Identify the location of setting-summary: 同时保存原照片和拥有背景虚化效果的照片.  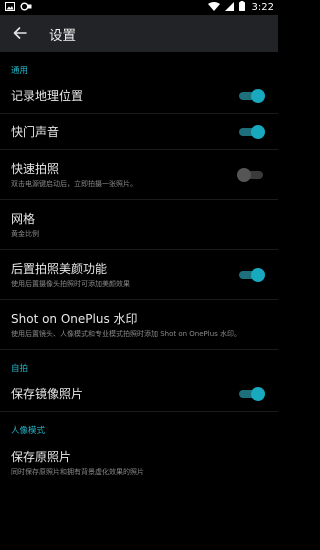
(77, 472).